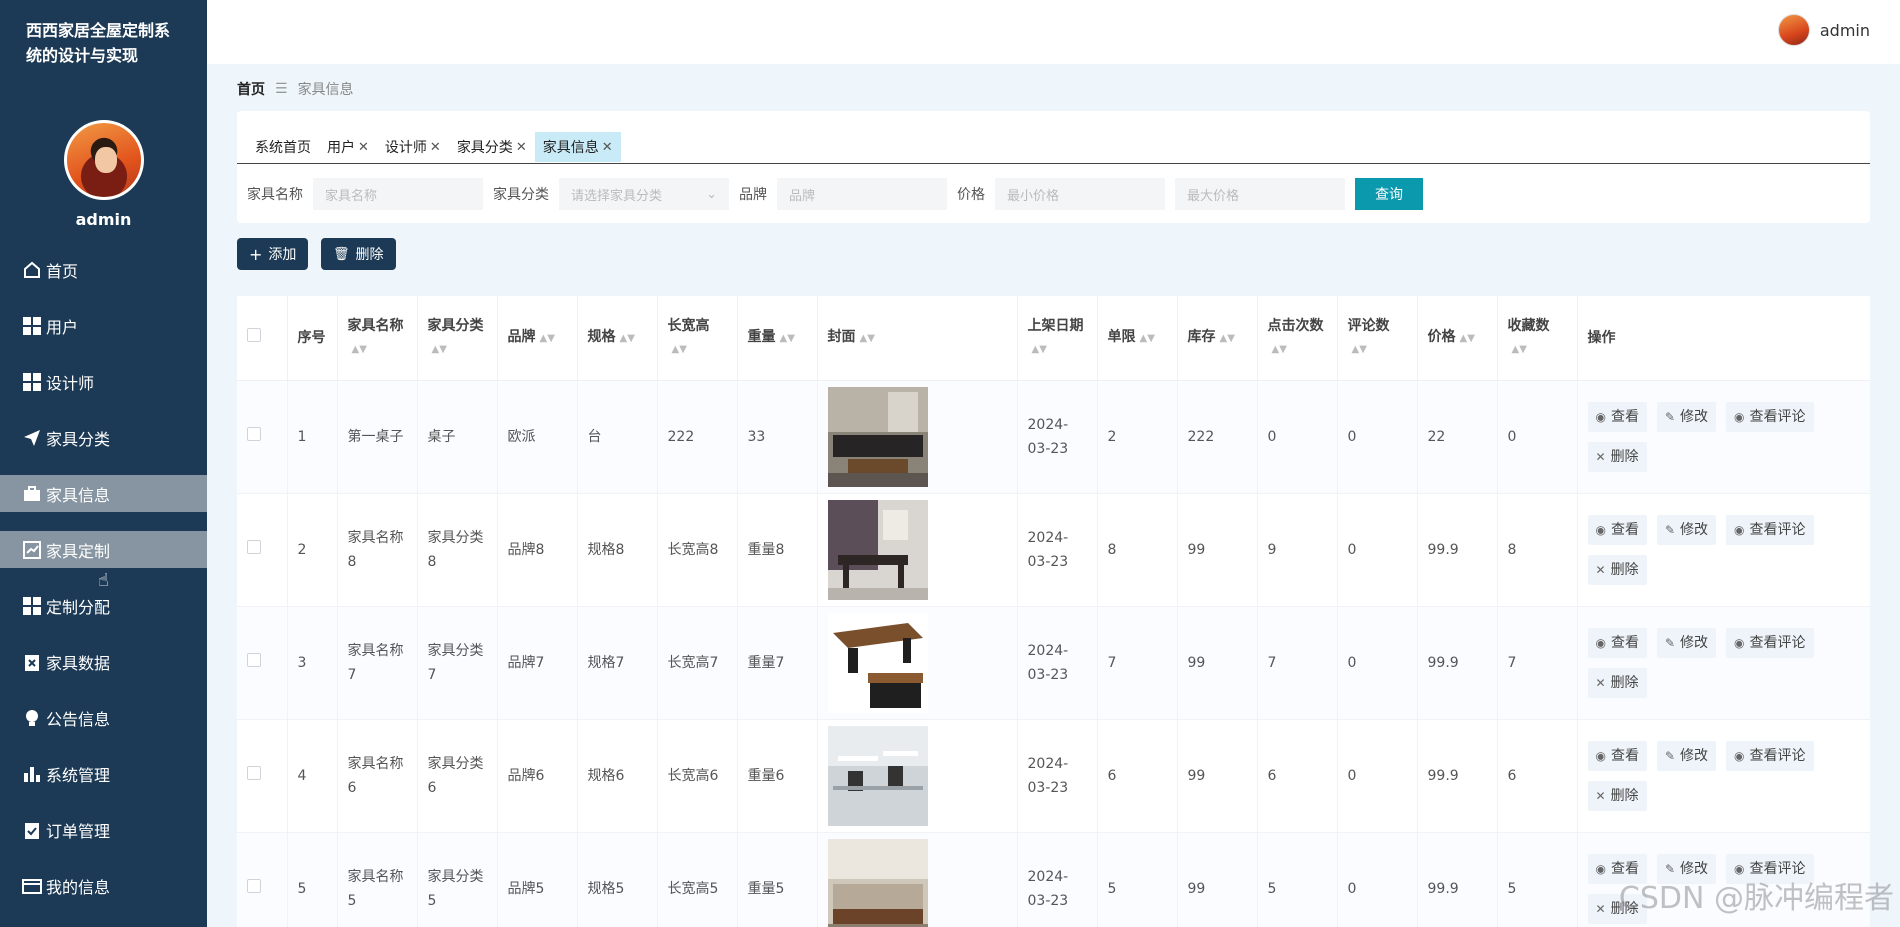 This screenshot has height=927, width=1900. Describe the element at coordinates (377, 338) in the screenshot. I see `table-header: 家具名称 ▲▼` at that location.